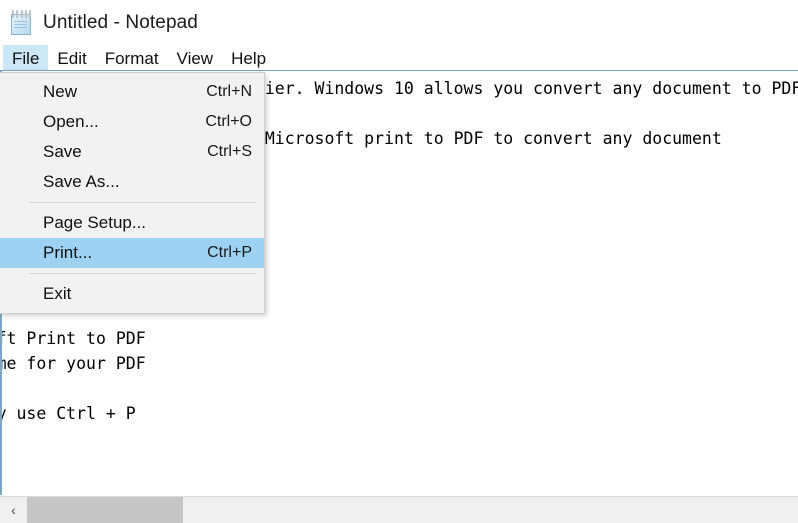  I want to click on file-menu-item-label: Save, so click(62, 151).